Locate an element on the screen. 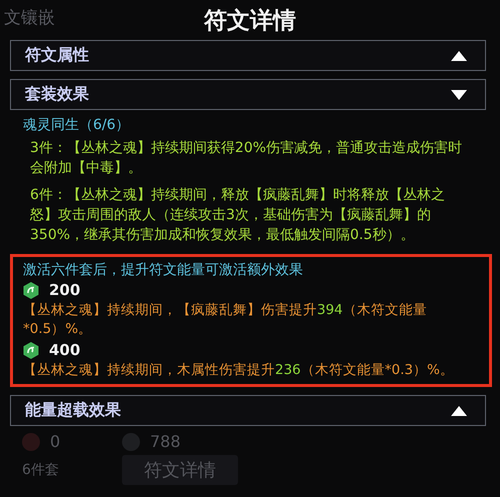 The width and height of the screenshot is (500, 497). set-name: 魂灵同生（6/6） is located at coordinates (76, 125).